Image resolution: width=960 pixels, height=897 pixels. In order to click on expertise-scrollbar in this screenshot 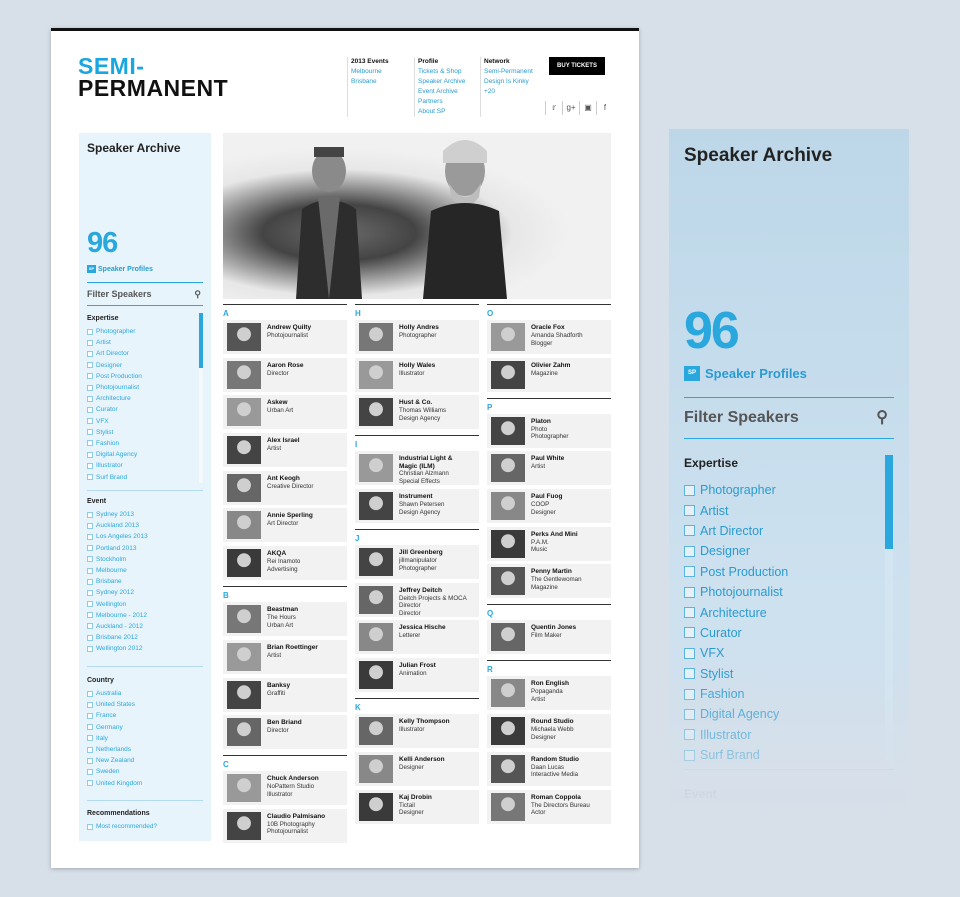, I will do `click(201, 340)`.